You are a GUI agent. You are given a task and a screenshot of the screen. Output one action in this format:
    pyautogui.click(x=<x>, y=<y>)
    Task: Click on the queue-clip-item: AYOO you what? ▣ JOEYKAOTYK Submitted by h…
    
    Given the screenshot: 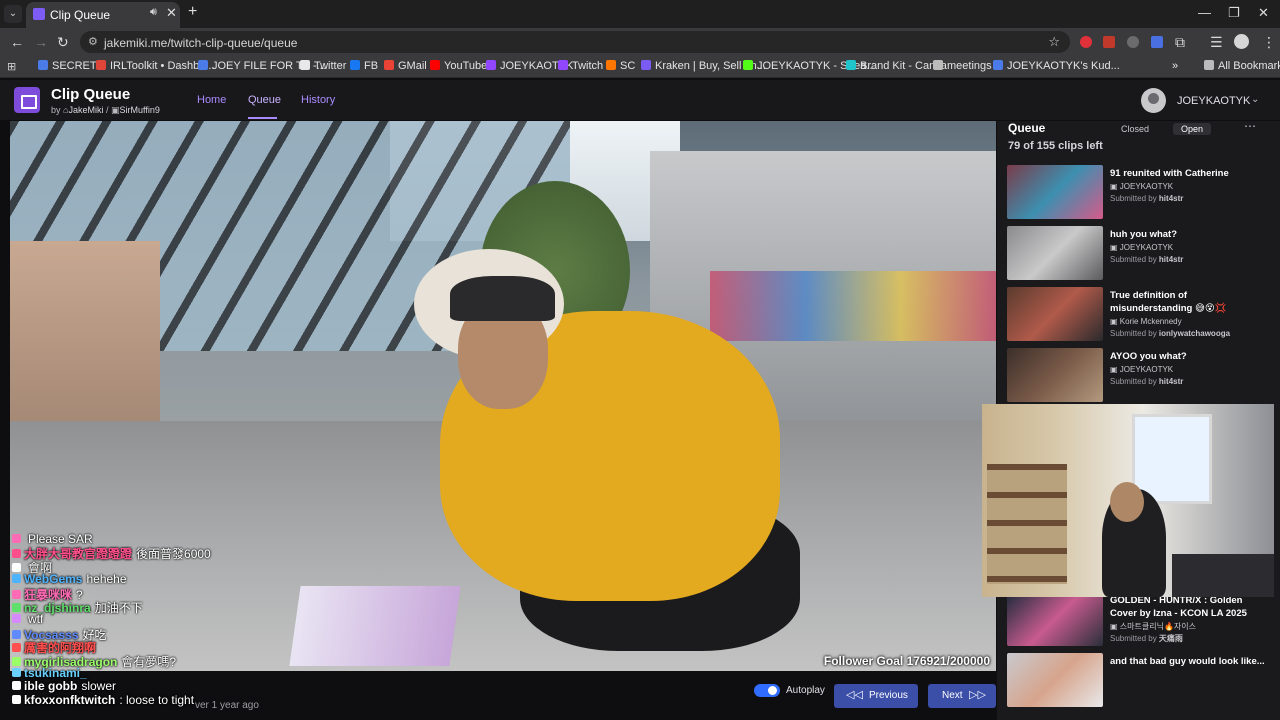 What is the action you would take?
    pyautogui.click(x=1141, y=376)
    